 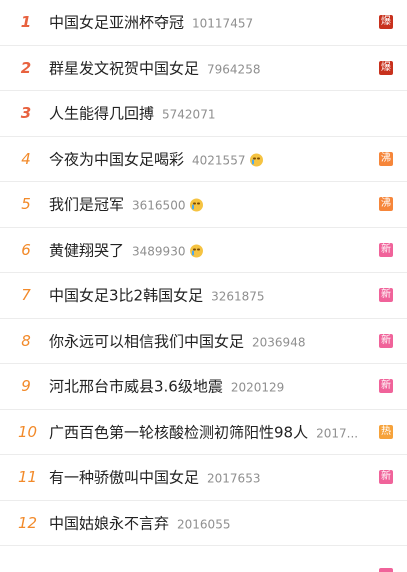 I want to click on item-title: 有一种骄傲叫中国女足, so click(x=124, y=478).